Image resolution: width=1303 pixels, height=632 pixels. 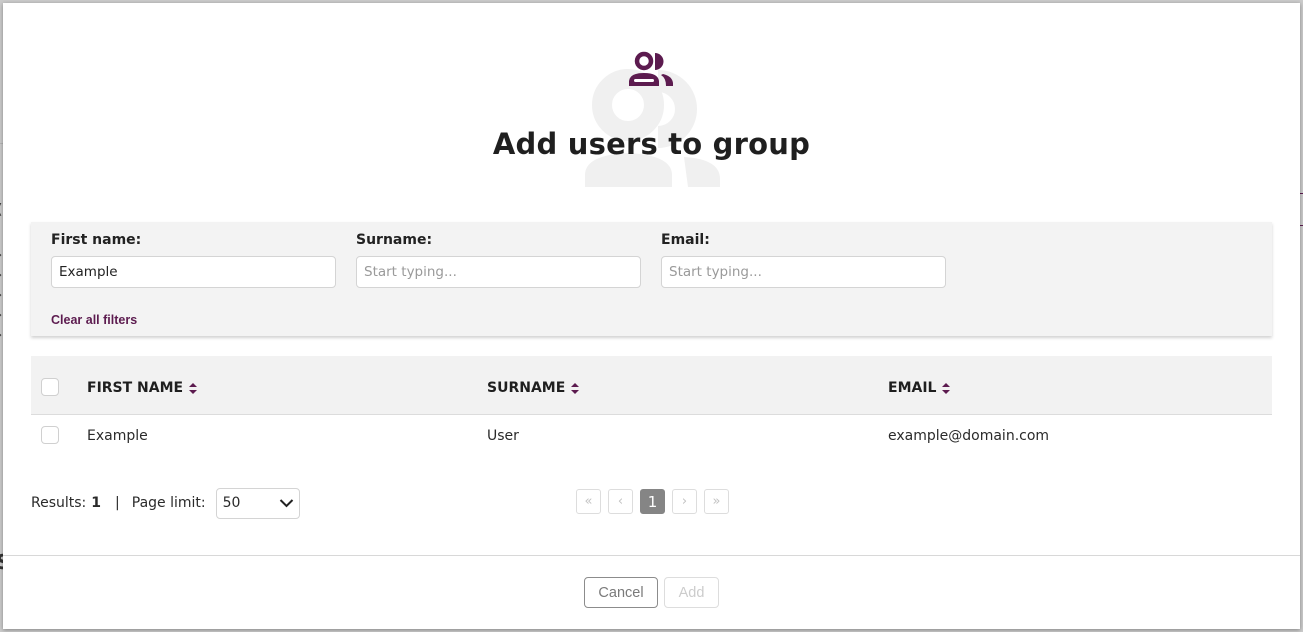 What do you see at coordinates (257, 503) in the screenshot?
I see `page-limit-select: 50` at bounding box center [257, 503].